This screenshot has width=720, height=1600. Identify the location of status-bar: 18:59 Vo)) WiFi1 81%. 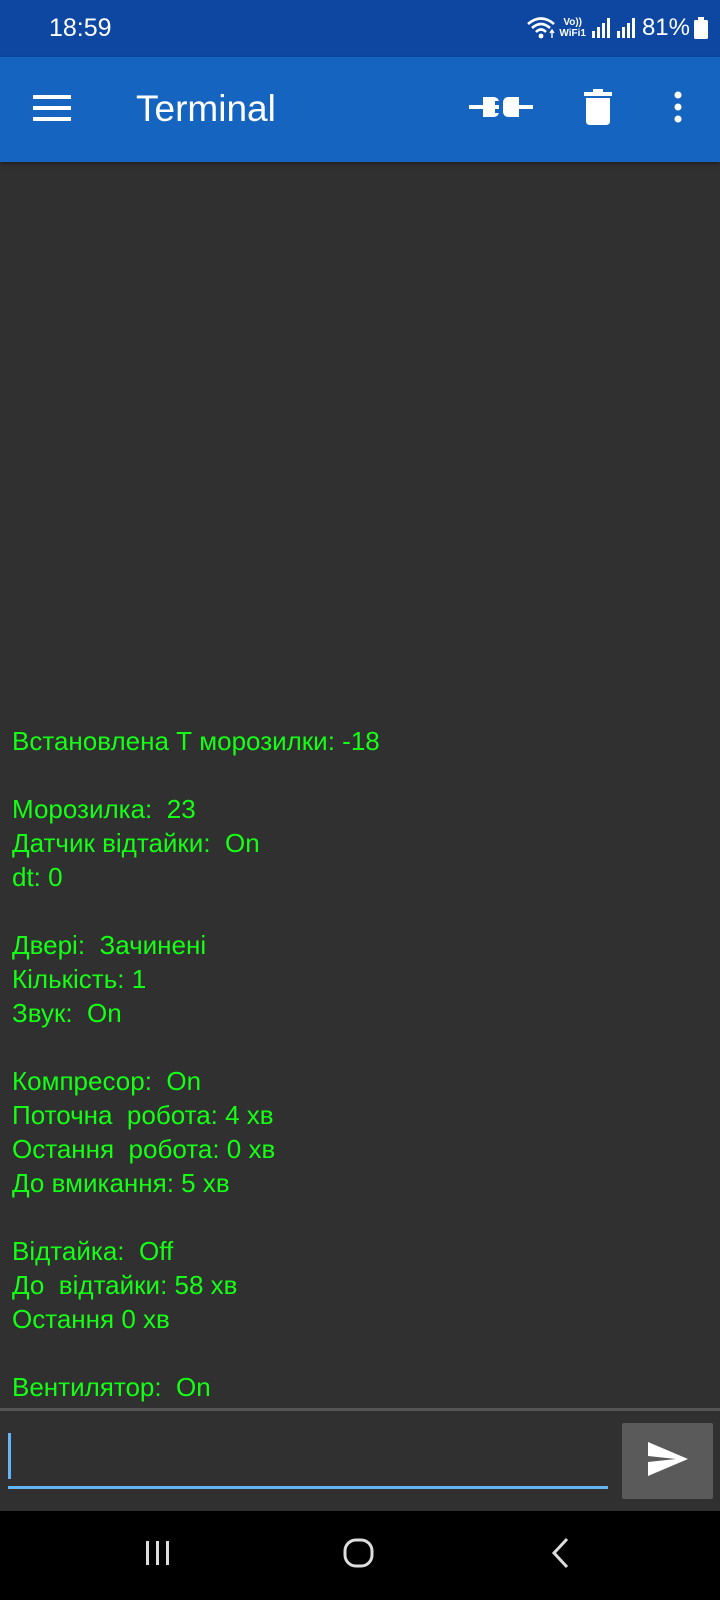
(360, 28).